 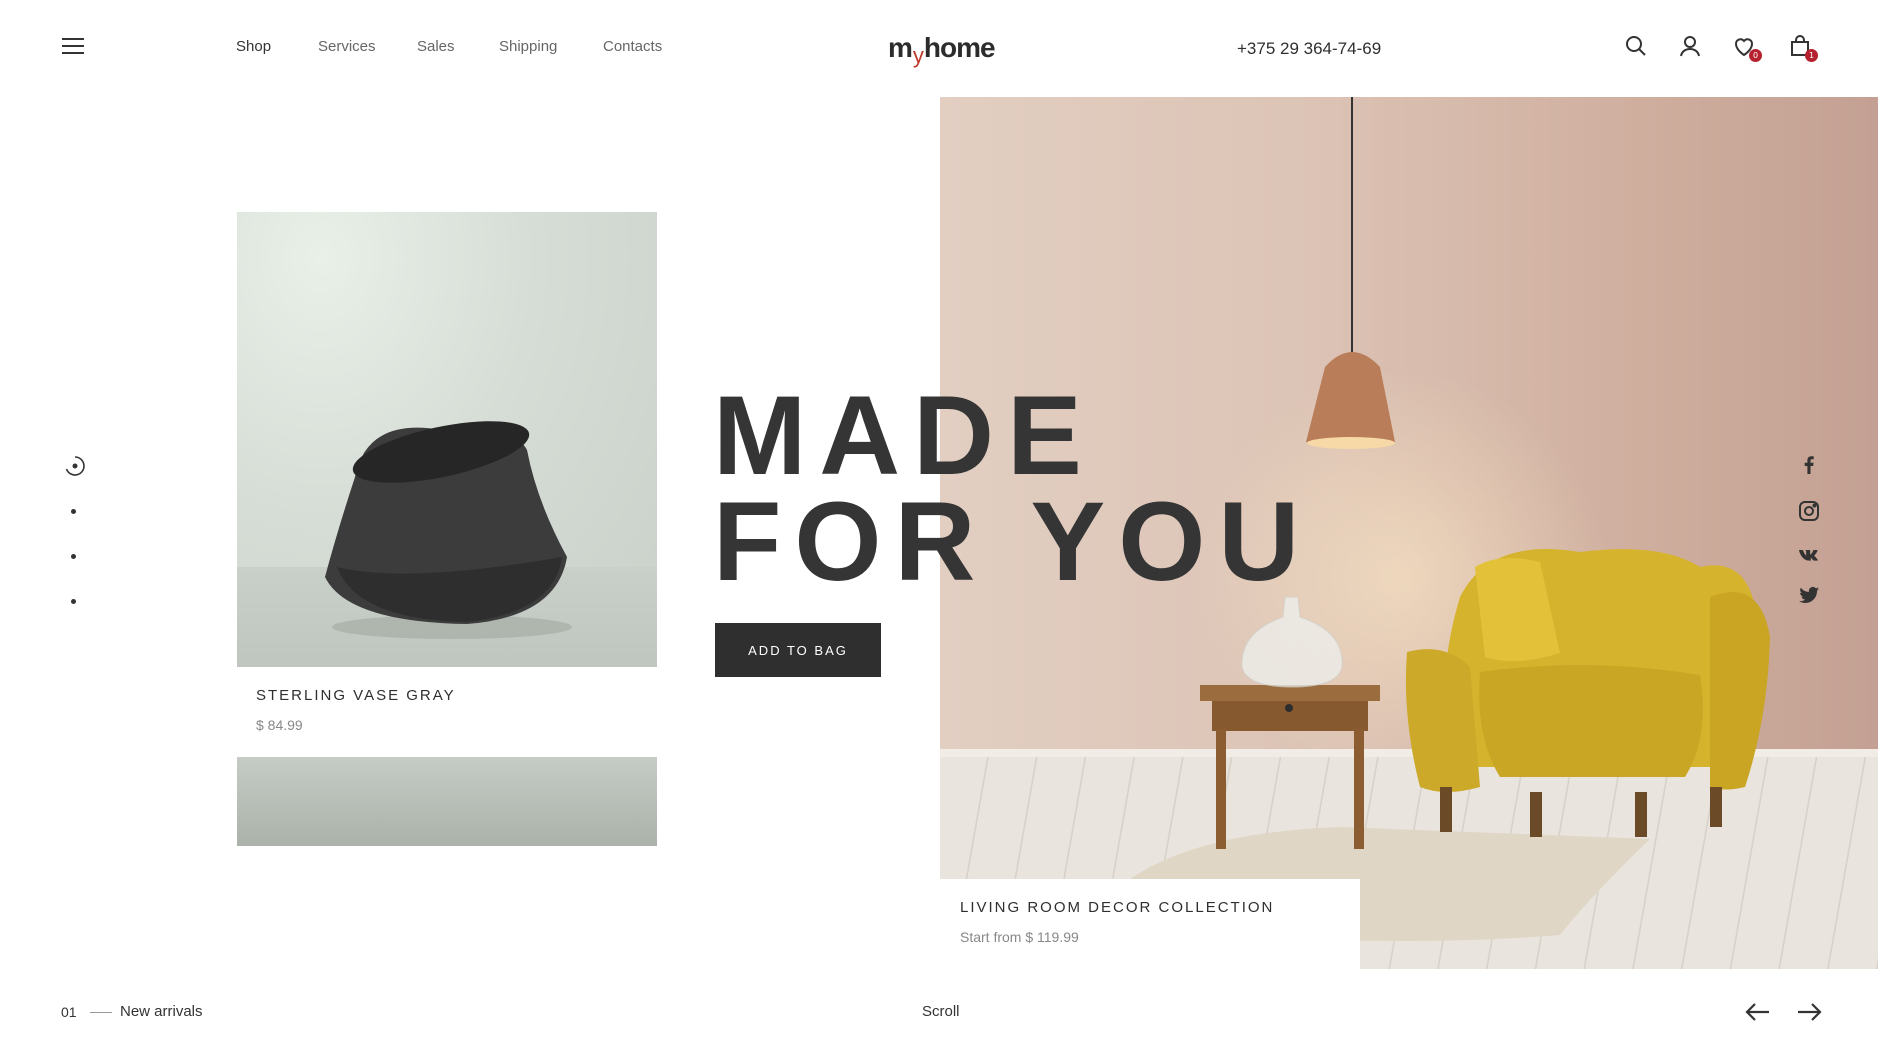 What do you see at coordinates (356, 695) in the screenshot?
I see `product-name: STERLING VASE GRAY` at bounding box center [356, 695].